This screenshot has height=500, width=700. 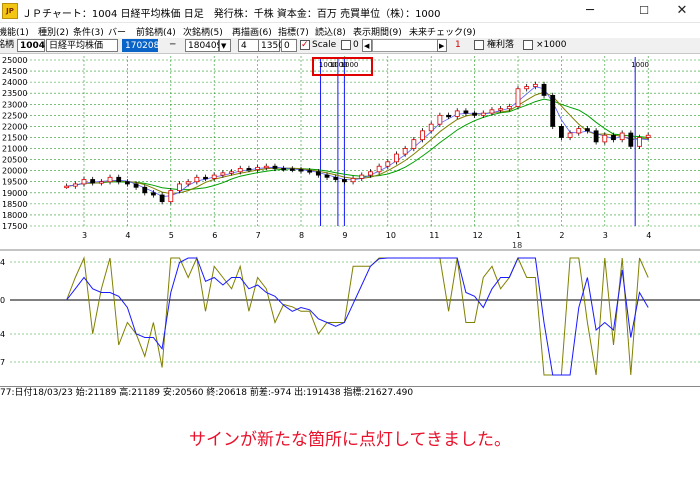 I want to click on close-button: ✕, so click(x=680, y=11).